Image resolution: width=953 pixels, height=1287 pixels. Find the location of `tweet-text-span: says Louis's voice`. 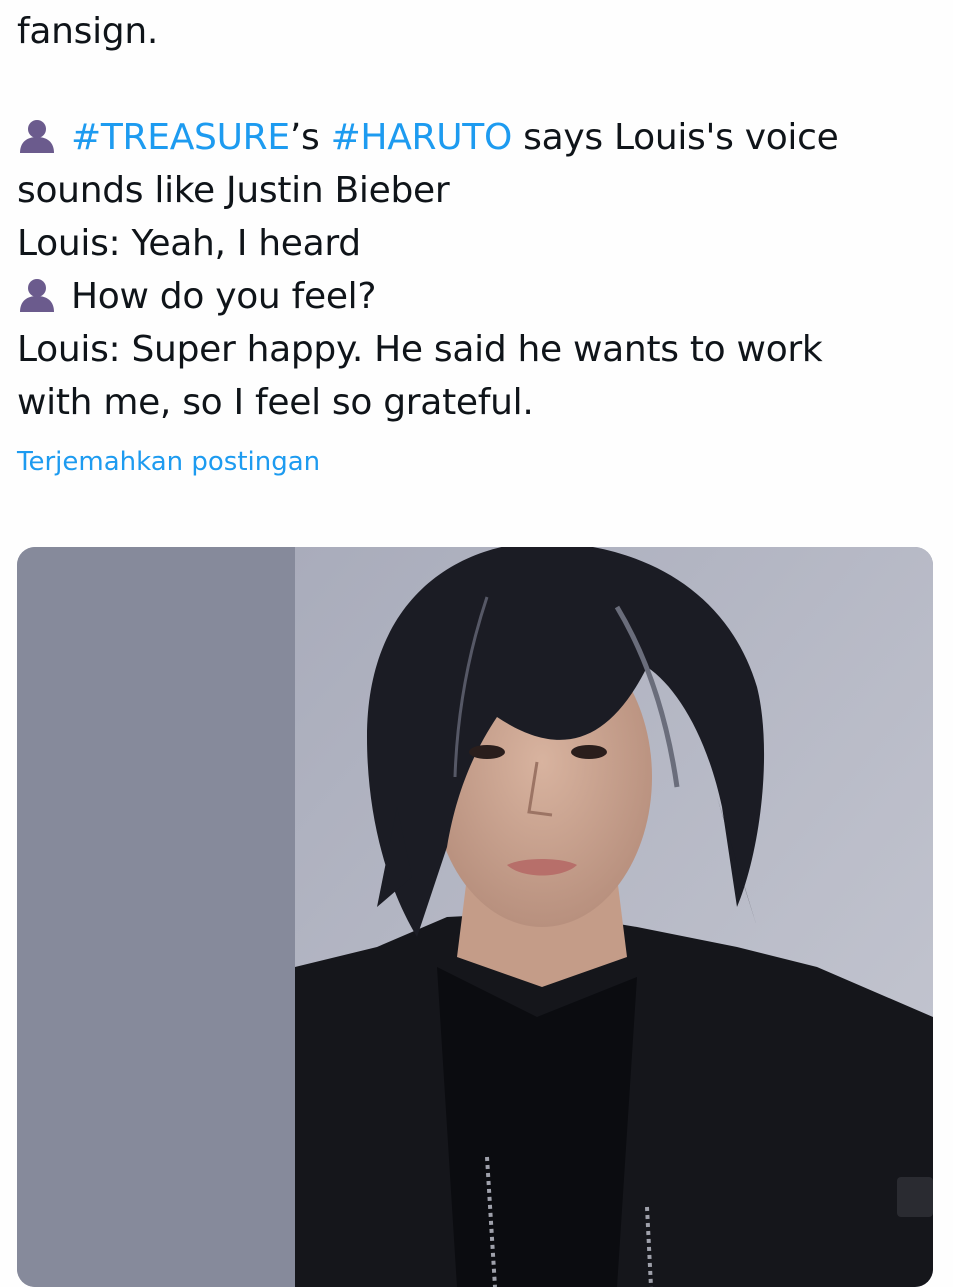

tweet-text-span: says Louis's voice is located at coordinates (675, 137).